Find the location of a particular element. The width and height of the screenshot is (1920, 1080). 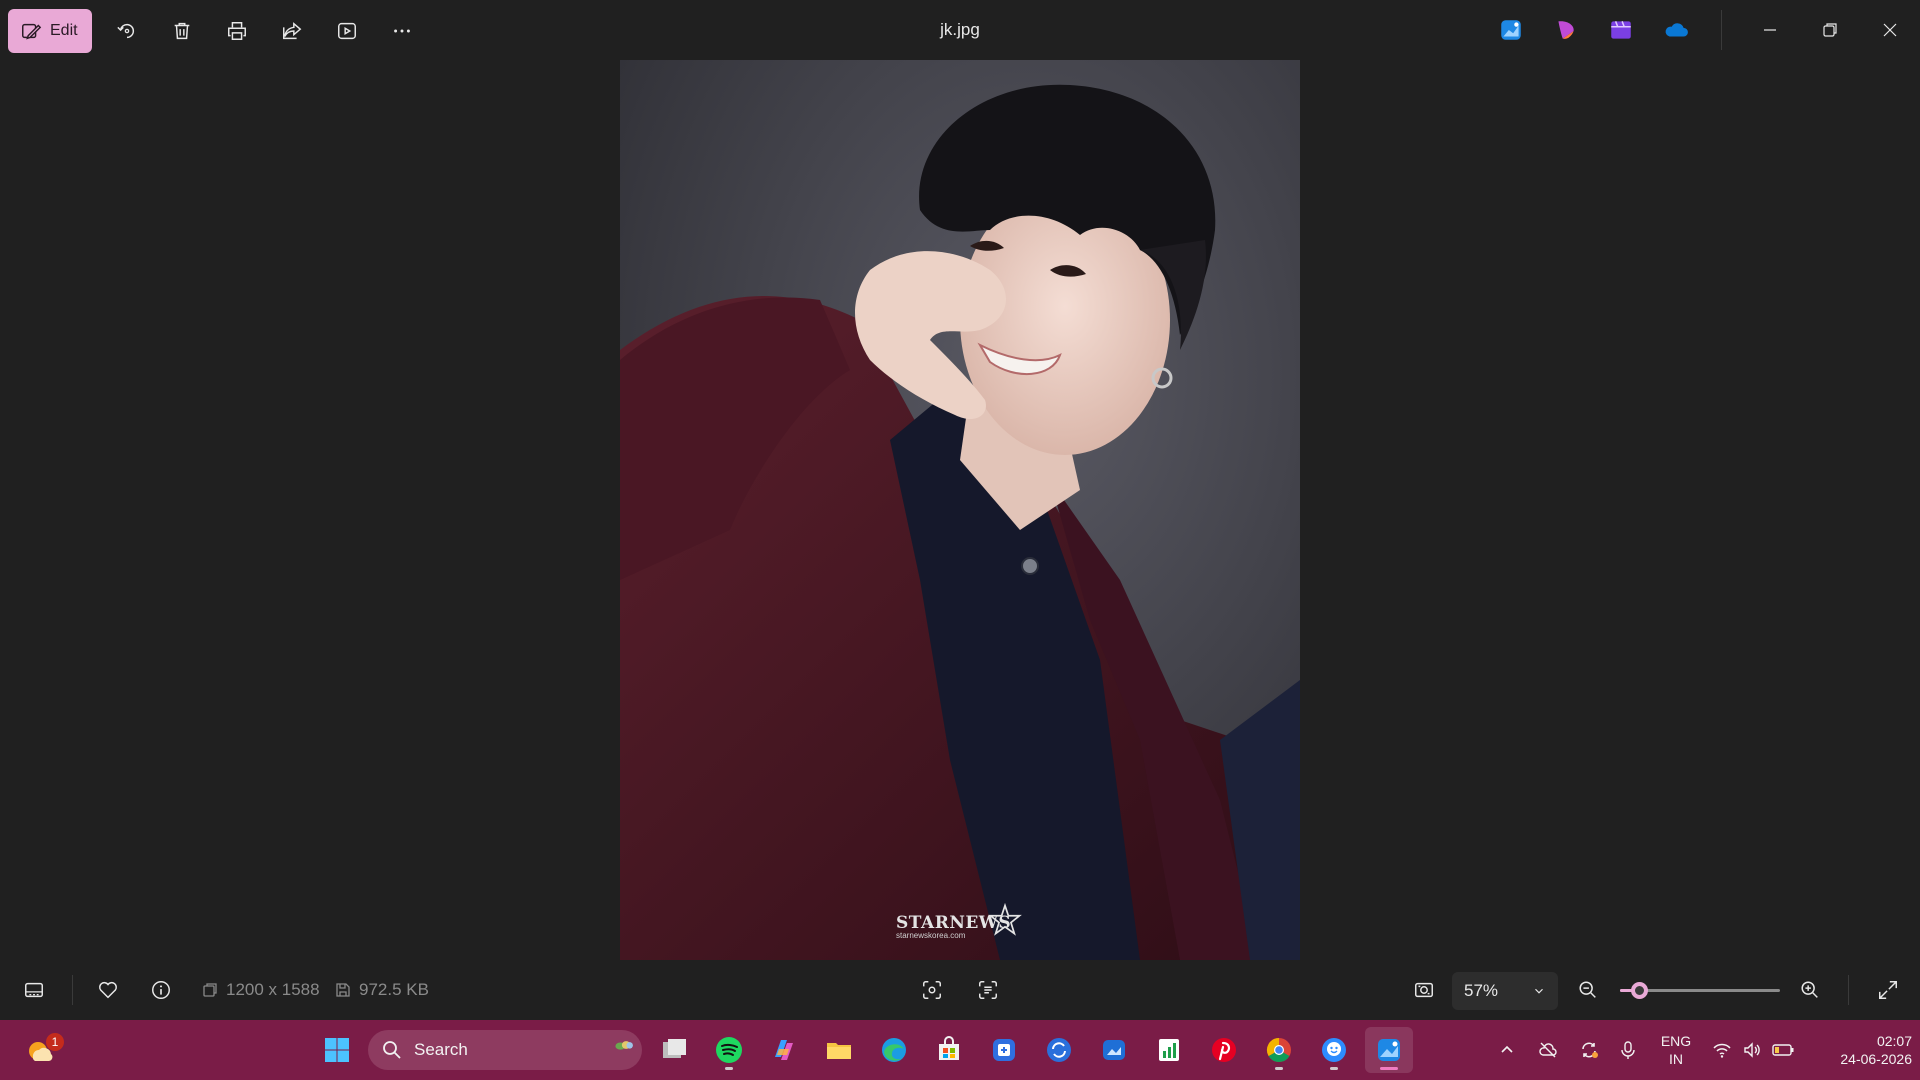

video-editor-button is located at coordinates (1620, 30).